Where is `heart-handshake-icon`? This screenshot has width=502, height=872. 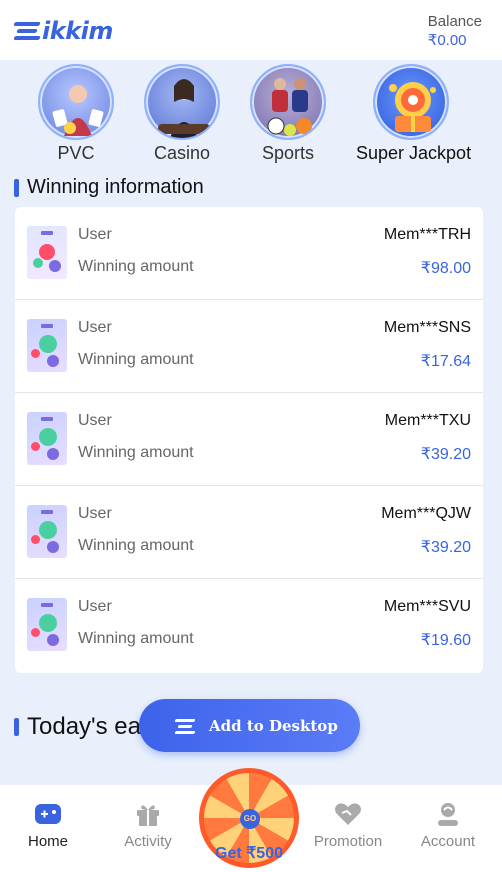
heart-handshake-icon is located at coordinates (348, 814).